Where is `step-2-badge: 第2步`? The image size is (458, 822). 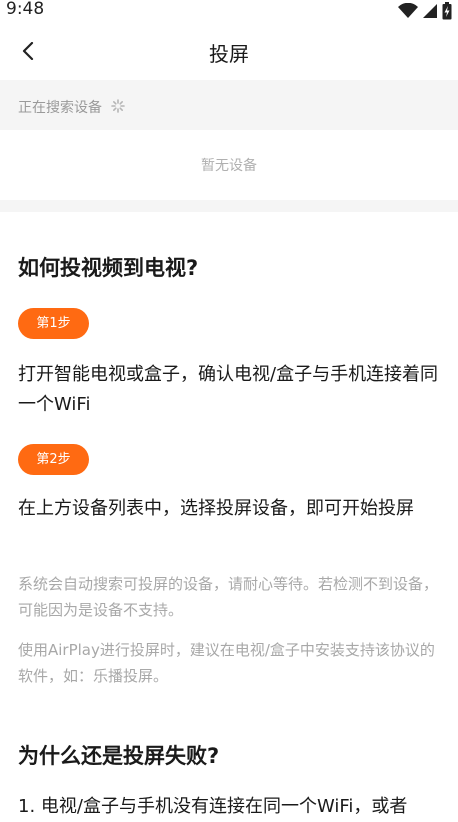 step-2-badge: 第2步 is located at coordinates (53, 459).